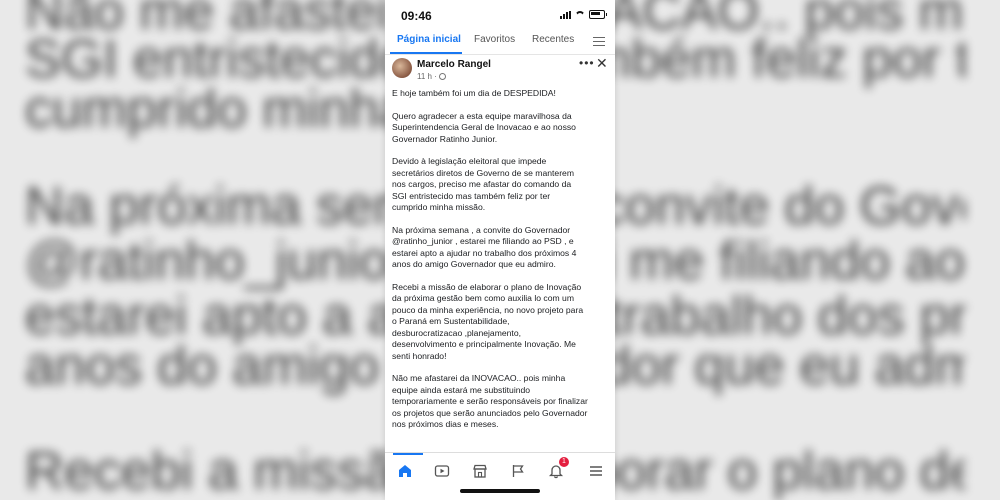 This screenshot has width=1000, height=500. I want to click on feed-tabs: Página inicial Favoritos Recentes, so click(500, 41).